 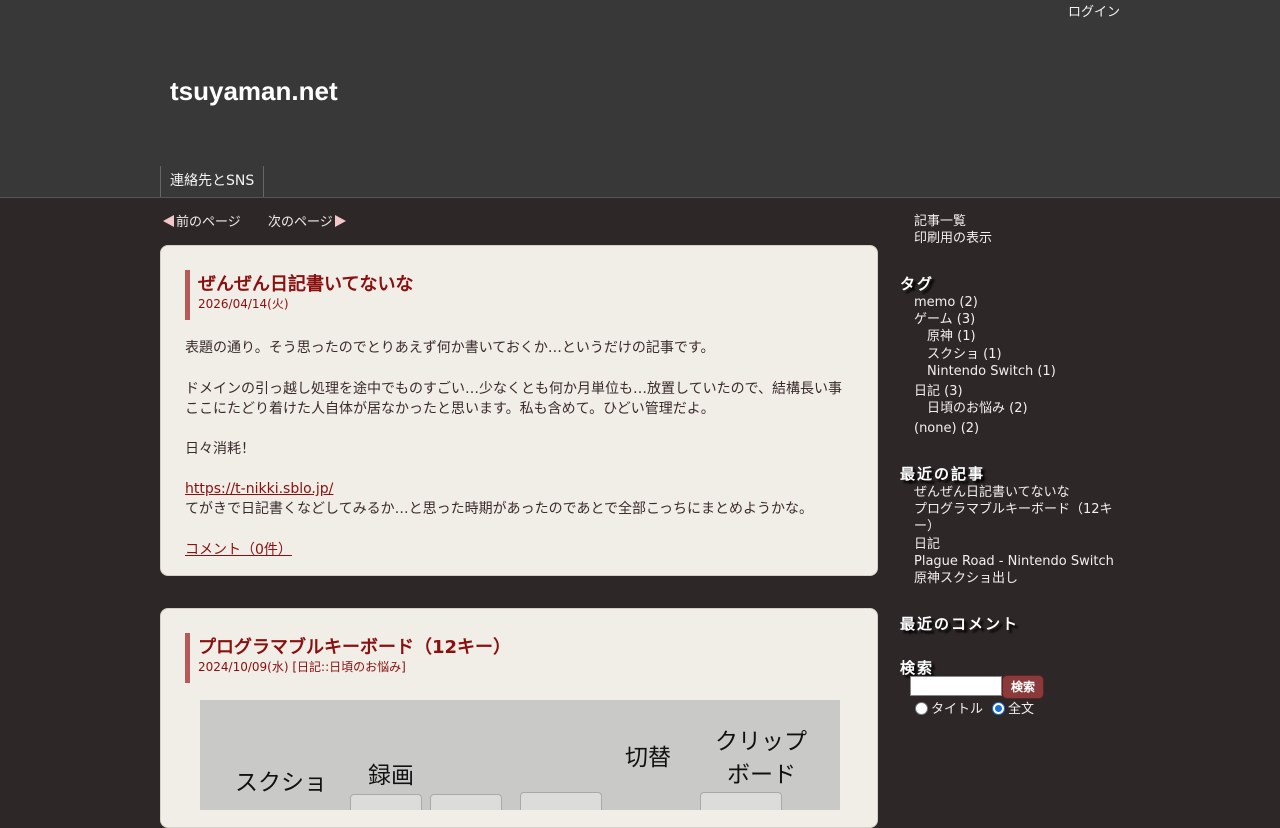 I want to click on tag-link: 日記 (3), so click(x=938, y=391).